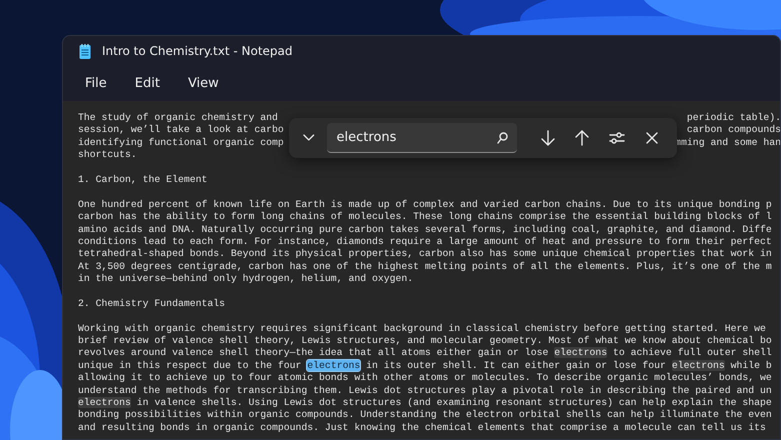  I want to click on menu-item: Edit, so click(147, 83).